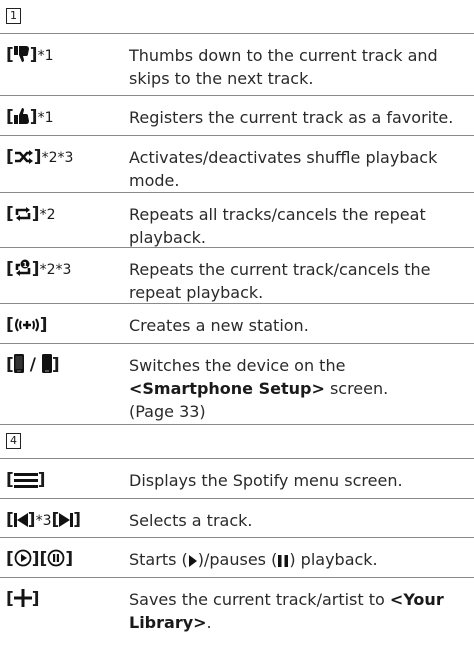  I want to click on section-number-box: 4, so click(13, 441).